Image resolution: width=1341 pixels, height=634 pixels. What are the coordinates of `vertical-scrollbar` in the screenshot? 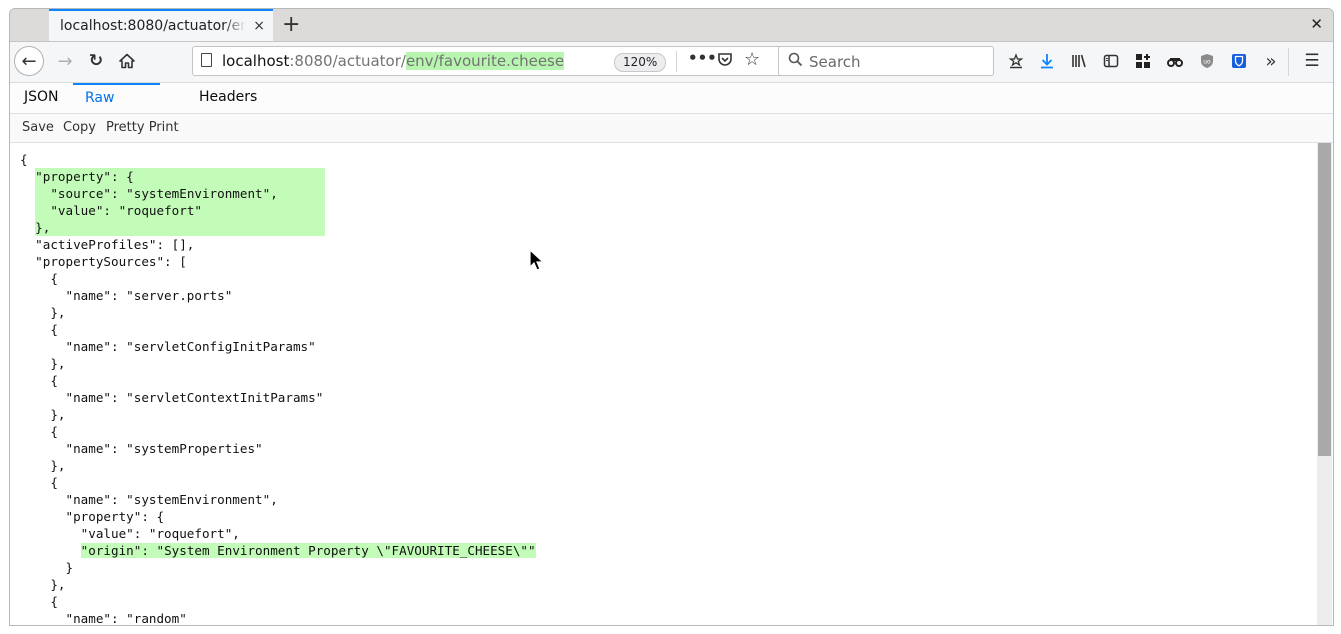 It's located at (1324, 384).